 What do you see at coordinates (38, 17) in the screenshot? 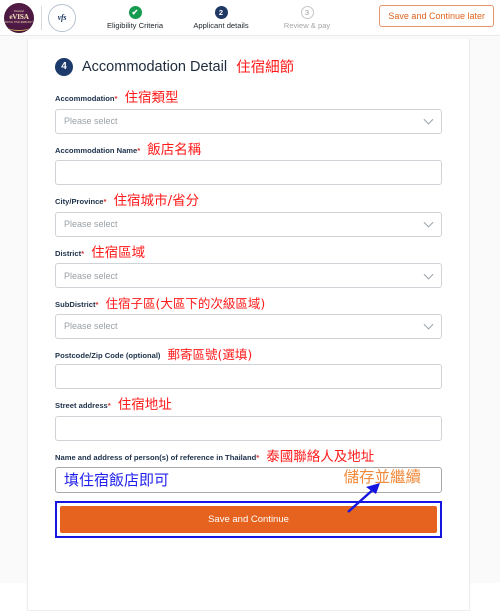
I see `logo-group: Thailand eVISA ROYAL THAI EMBASSY vfs` at bounding box center [38, 17].